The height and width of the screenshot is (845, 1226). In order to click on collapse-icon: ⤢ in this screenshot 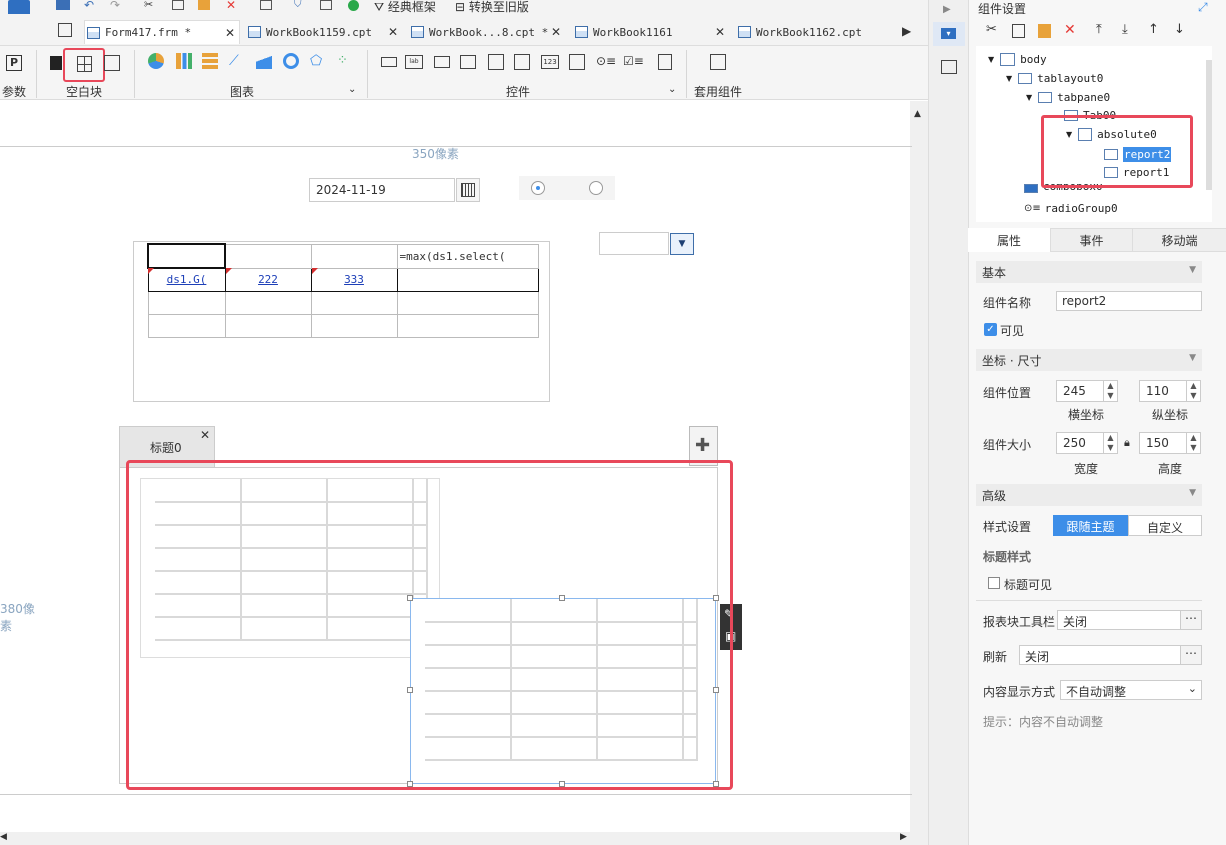, I will do `click(1203, 7)`.